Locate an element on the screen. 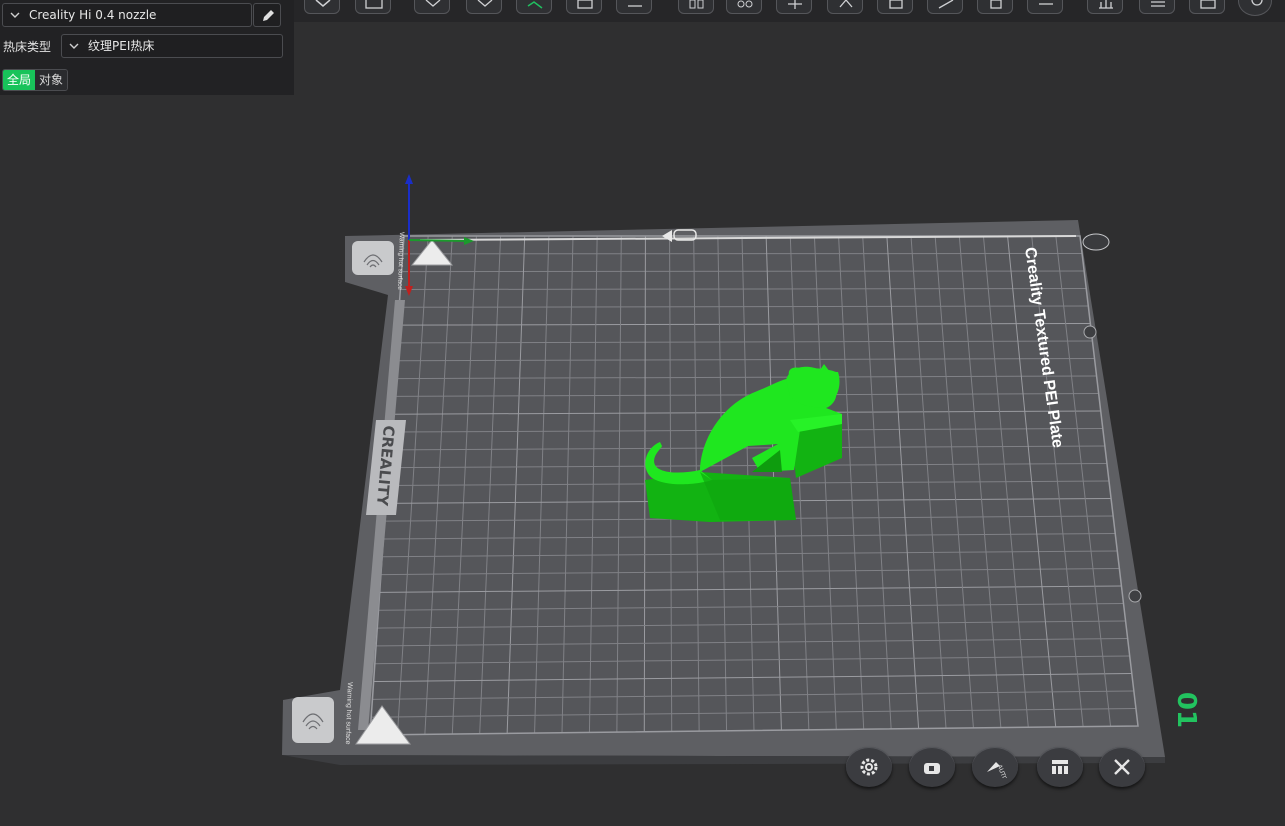 The image size is (1285, 826). scale-icon is located at coordinates (895, 7).